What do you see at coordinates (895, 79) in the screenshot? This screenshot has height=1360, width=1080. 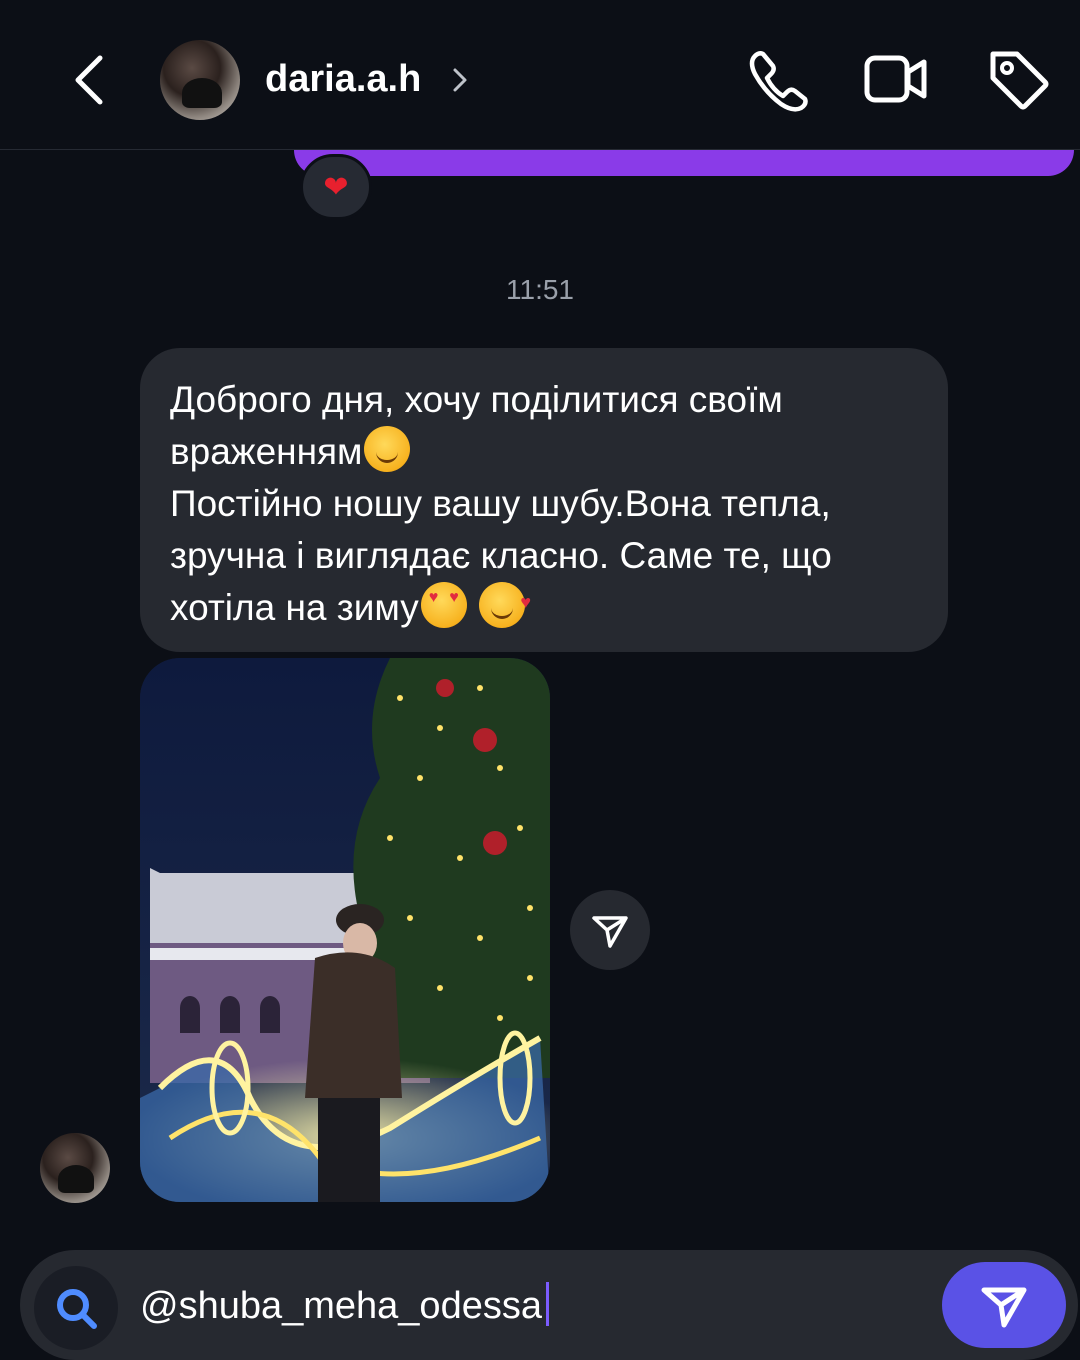 I see `video-icon` at bounding box center [895, 79].